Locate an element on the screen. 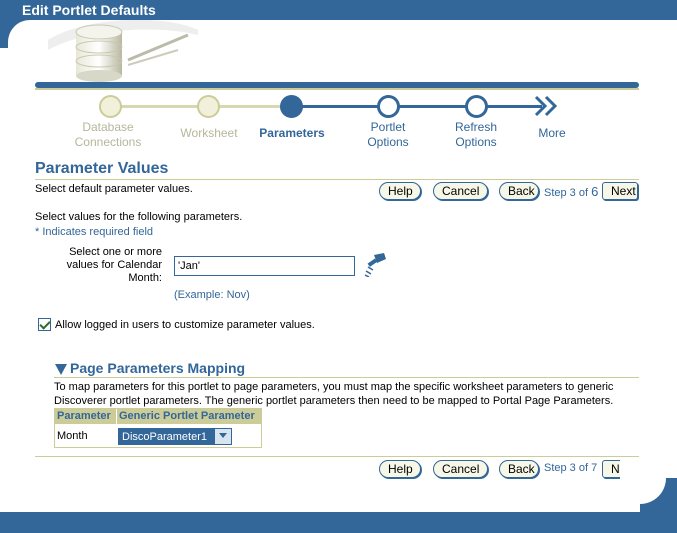 Image resolution: width=677 pixels, height=533 pixels. table-cell-parameter: Month is located at coordinates (72, 436).